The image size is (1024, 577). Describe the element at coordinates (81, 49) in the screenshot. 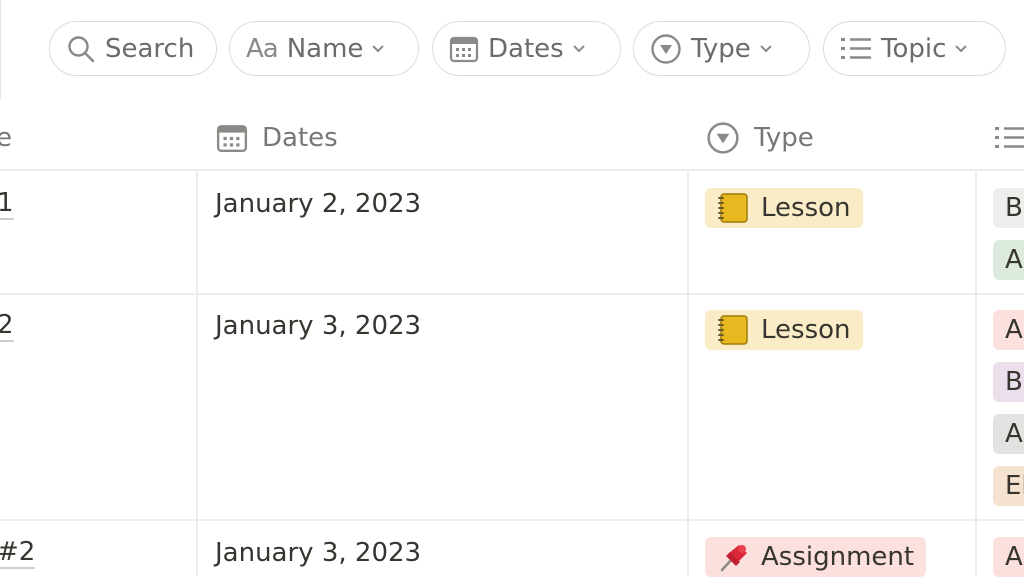

I see `search-icon` at that location.